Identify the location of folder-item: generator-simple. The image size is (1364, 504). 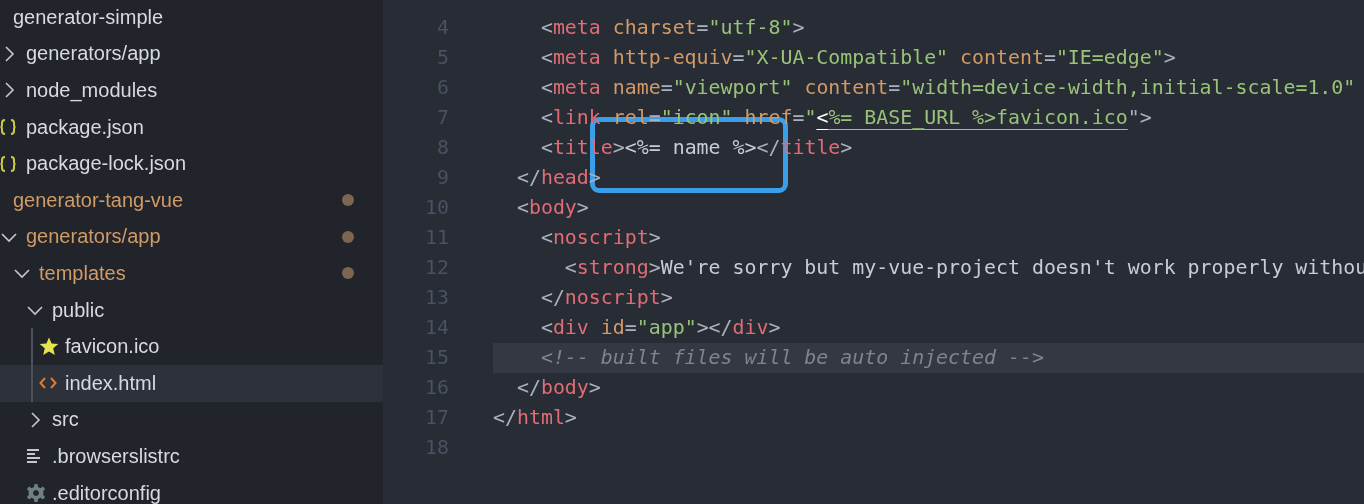
(191, 18).